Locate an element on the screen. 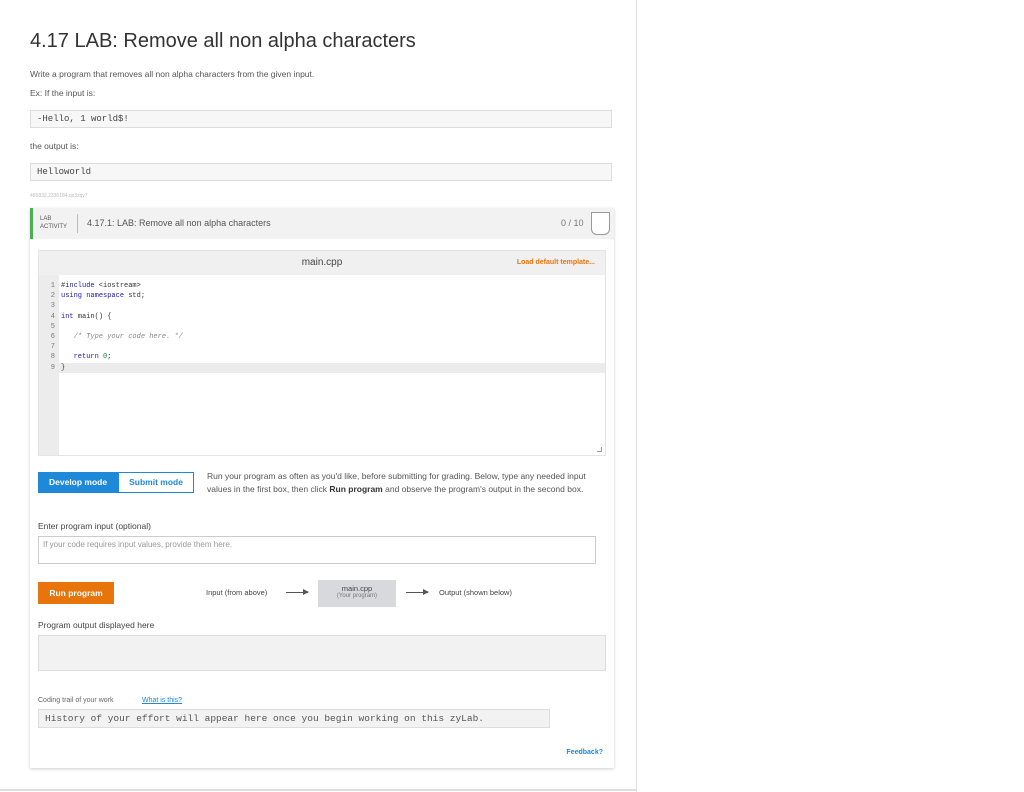  program-box: main.cpp (Your program) is located at coordinates (357, 593).